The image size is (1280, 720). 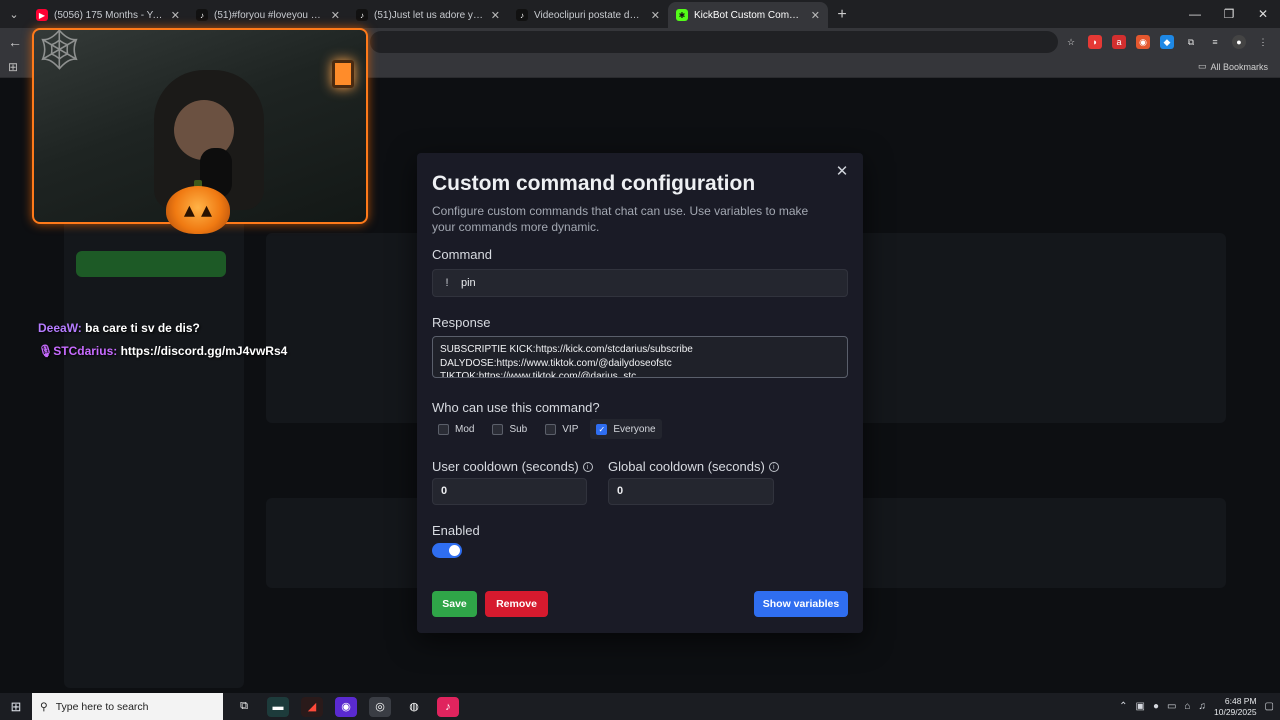 I want to click on restore-icon: ❐, so click(x=1229, y=14).